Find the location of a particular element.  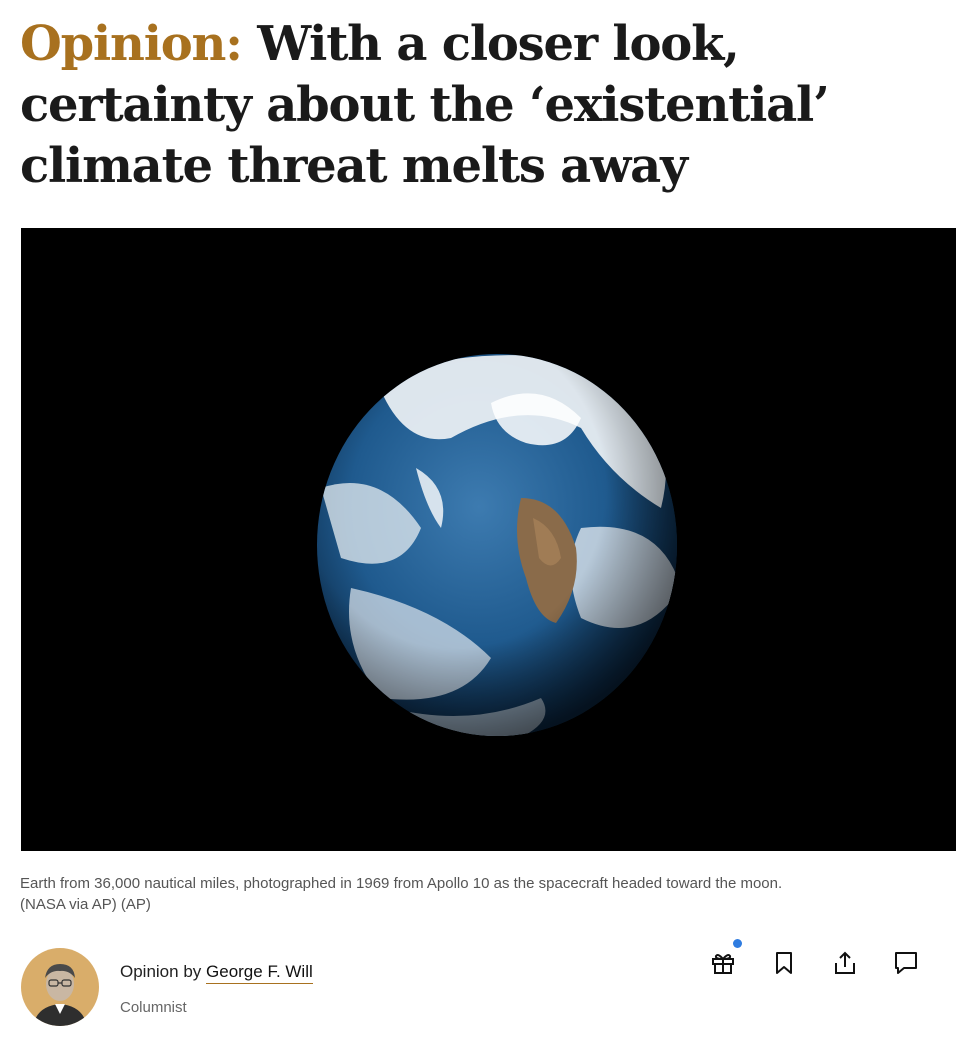

byline: Opinion by George F. Will is located at coordinates (216, 972).